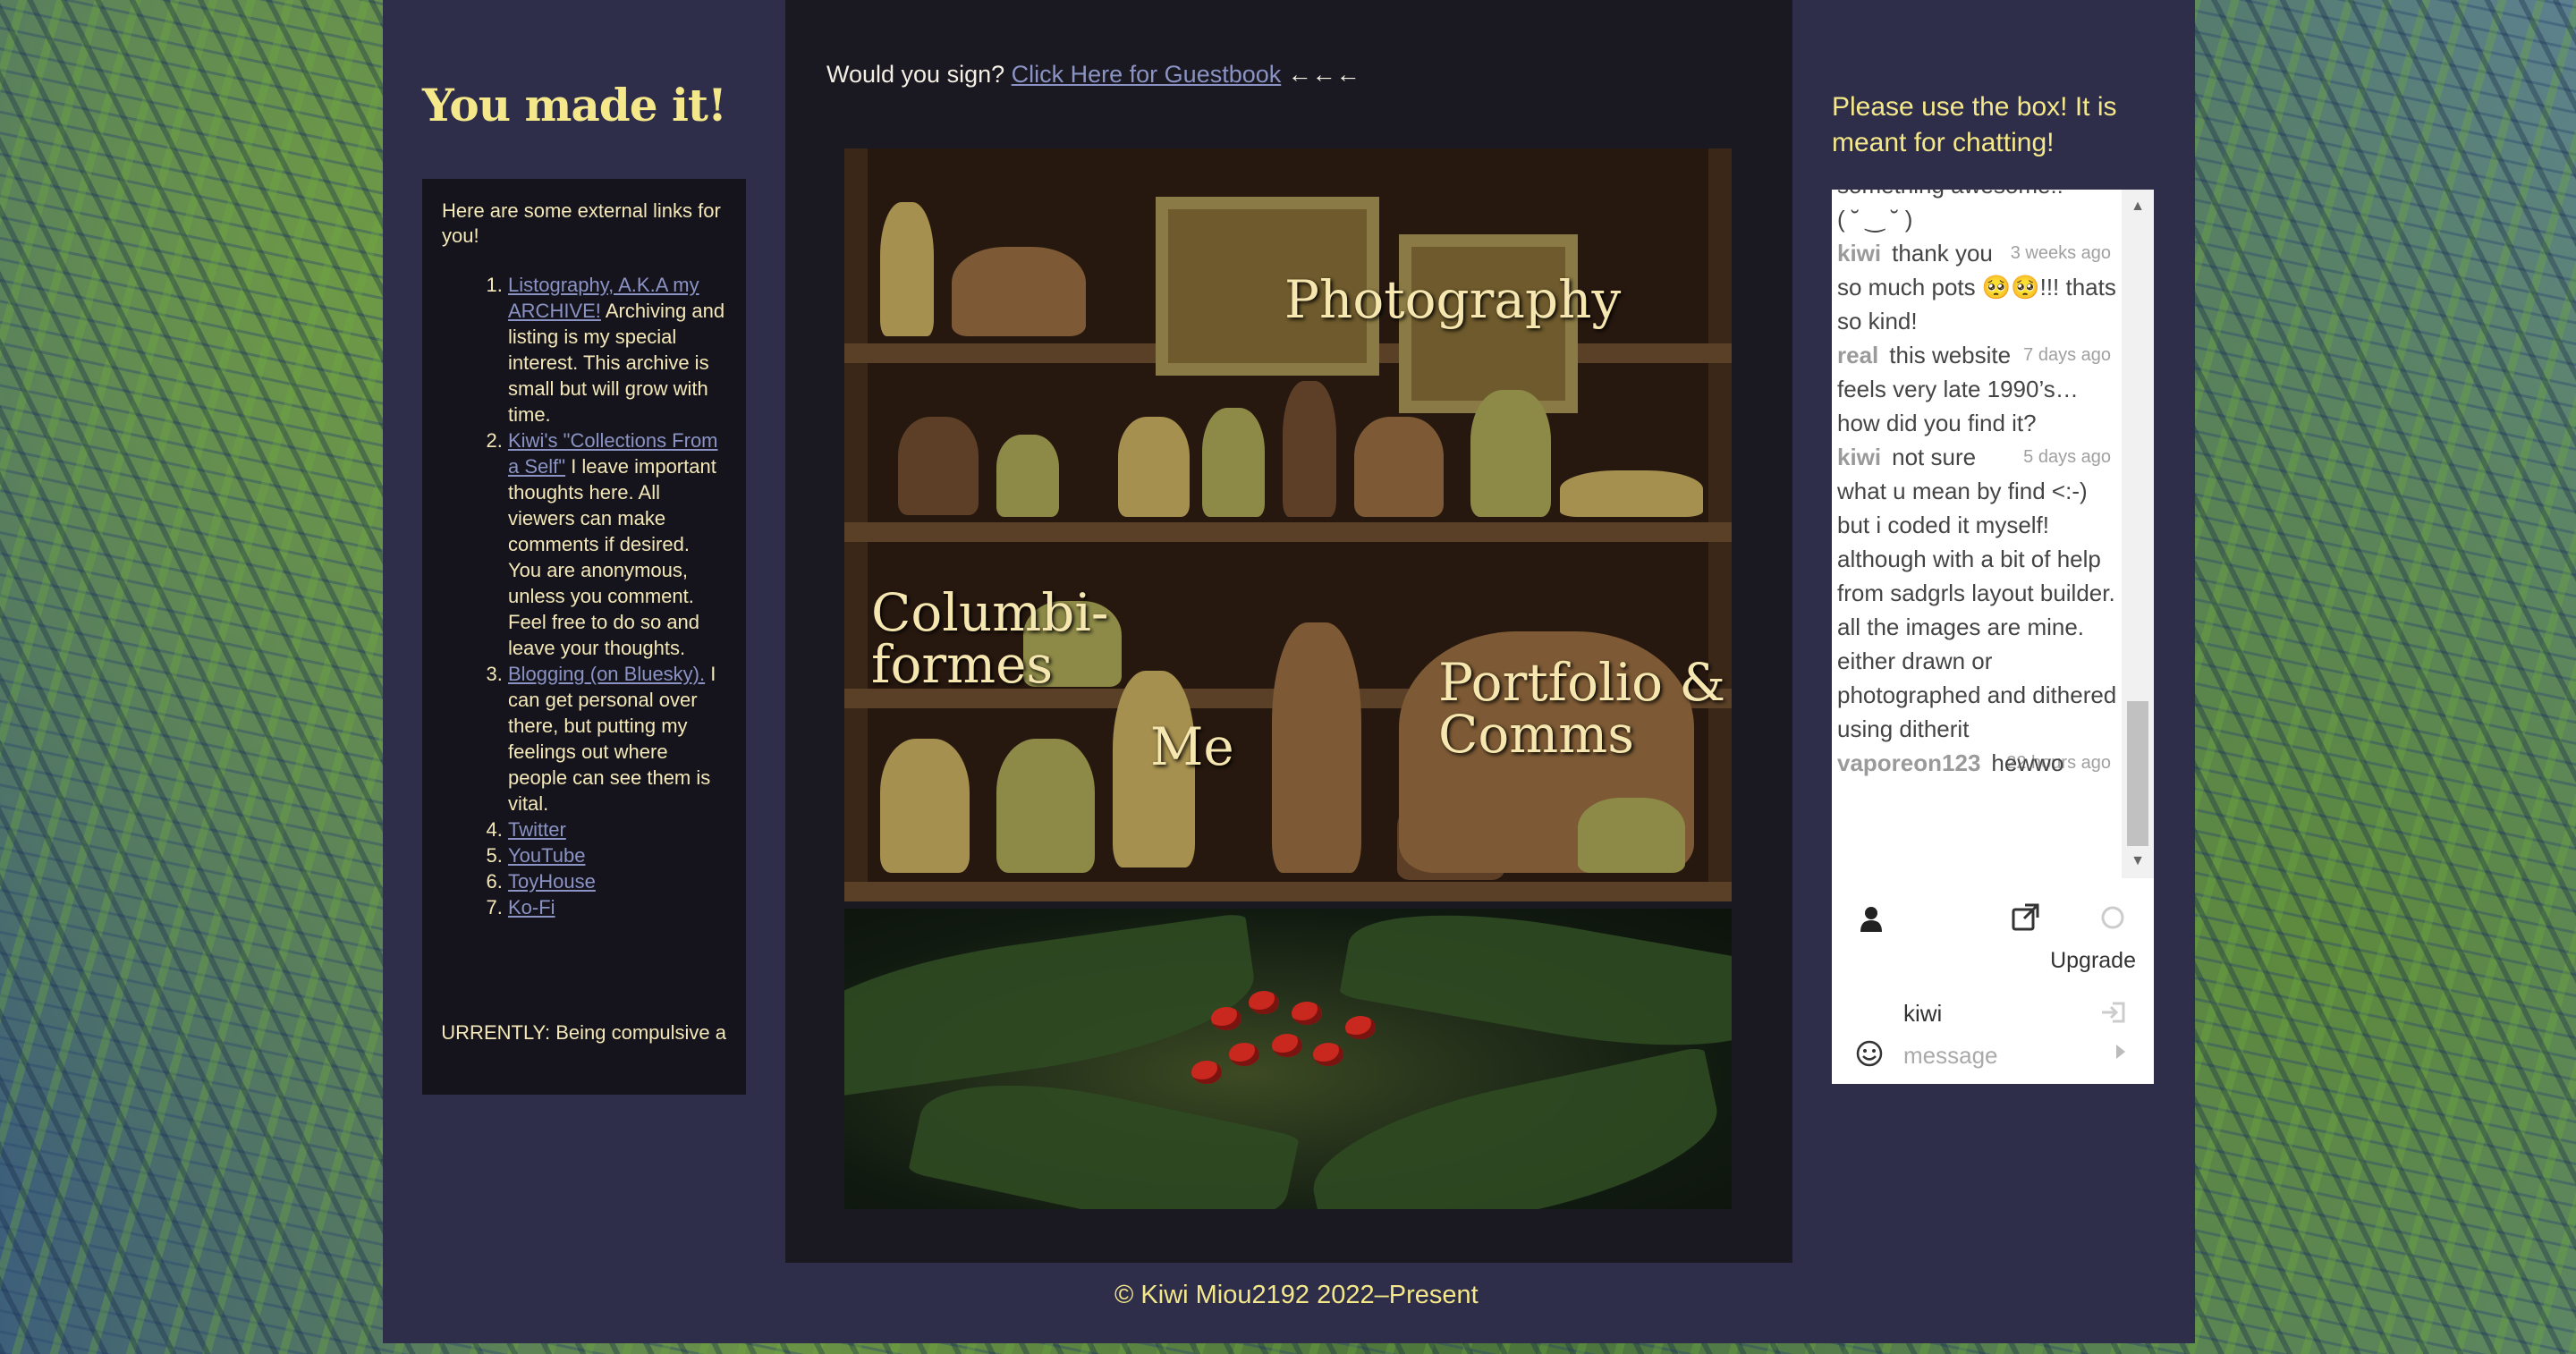  I want to click on vase, so click(1154, 467).